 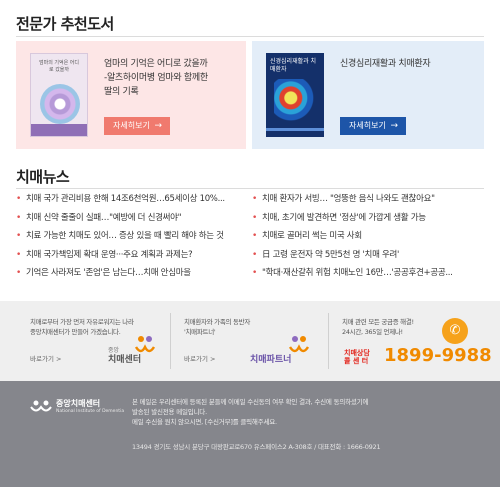 What do you see at coordinates (254, 344) in the screenshot?
I see `promo-partner: 치매환자와 가족의 동반자 '치매파트너' 바로가기 > 치매파트너` at bounding box center [254, 344].